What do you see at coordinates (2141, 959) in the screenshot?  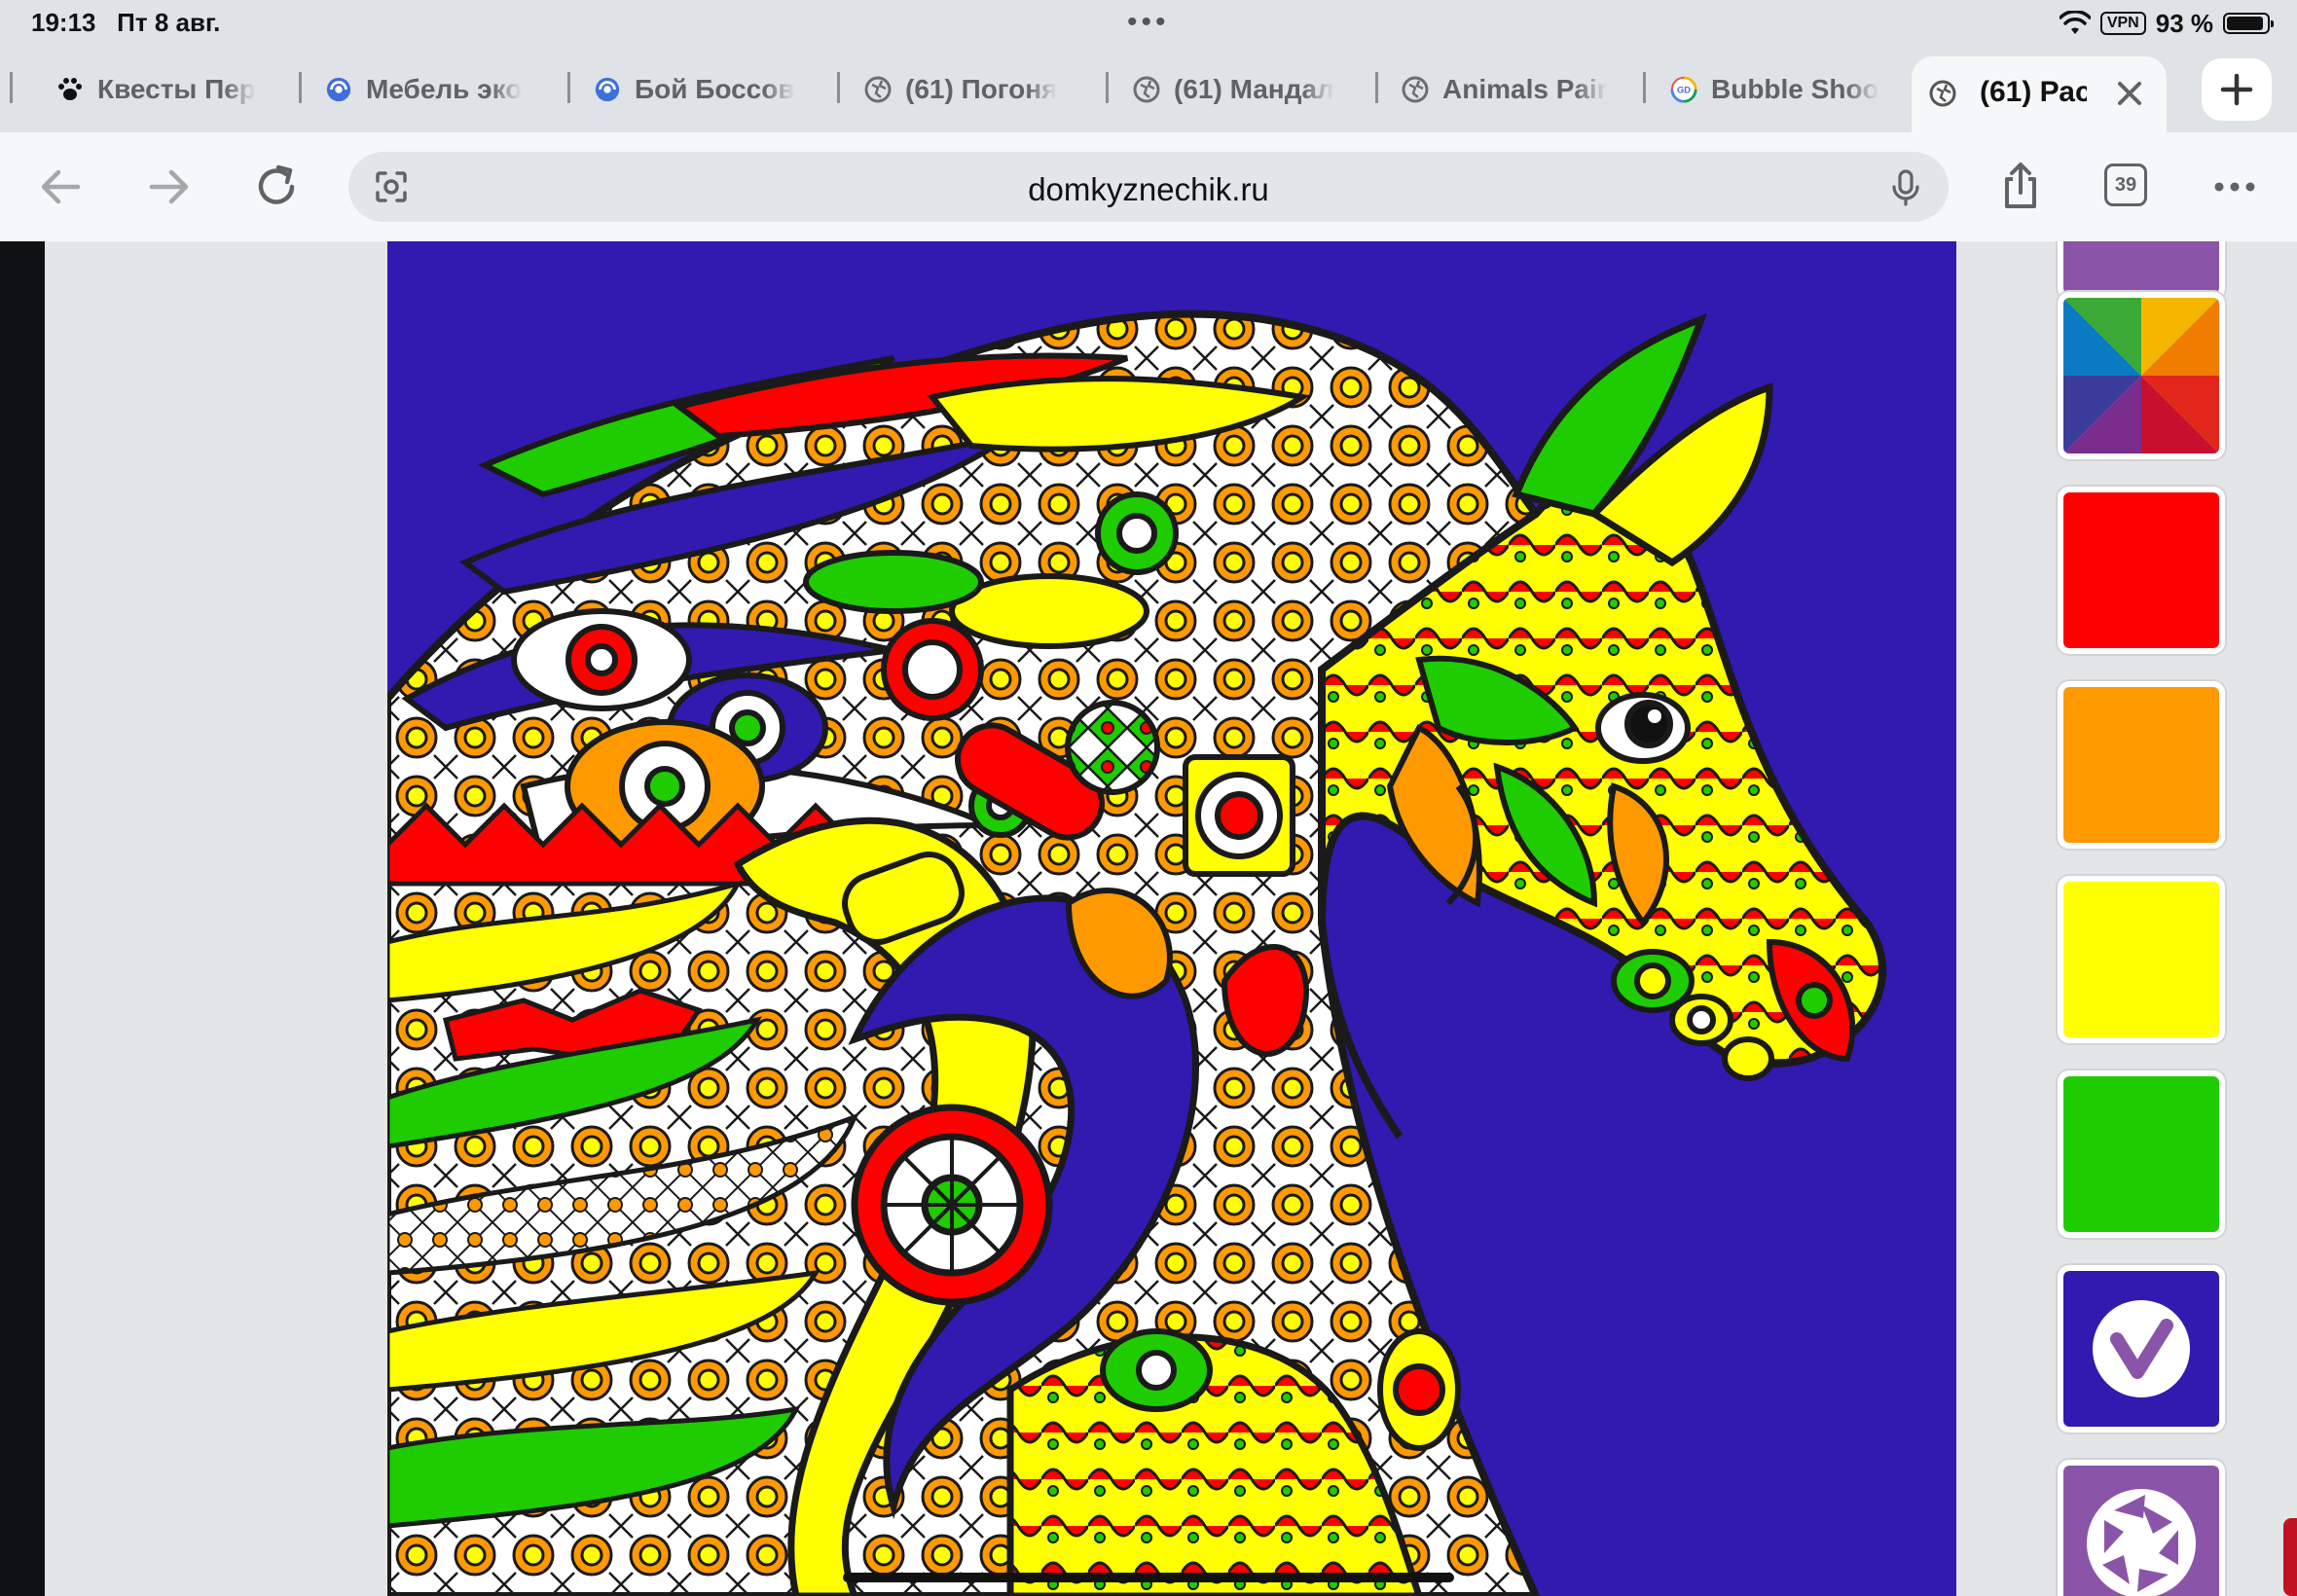 I see `color-swatch-yellow` at bounding box center [2141, 959].